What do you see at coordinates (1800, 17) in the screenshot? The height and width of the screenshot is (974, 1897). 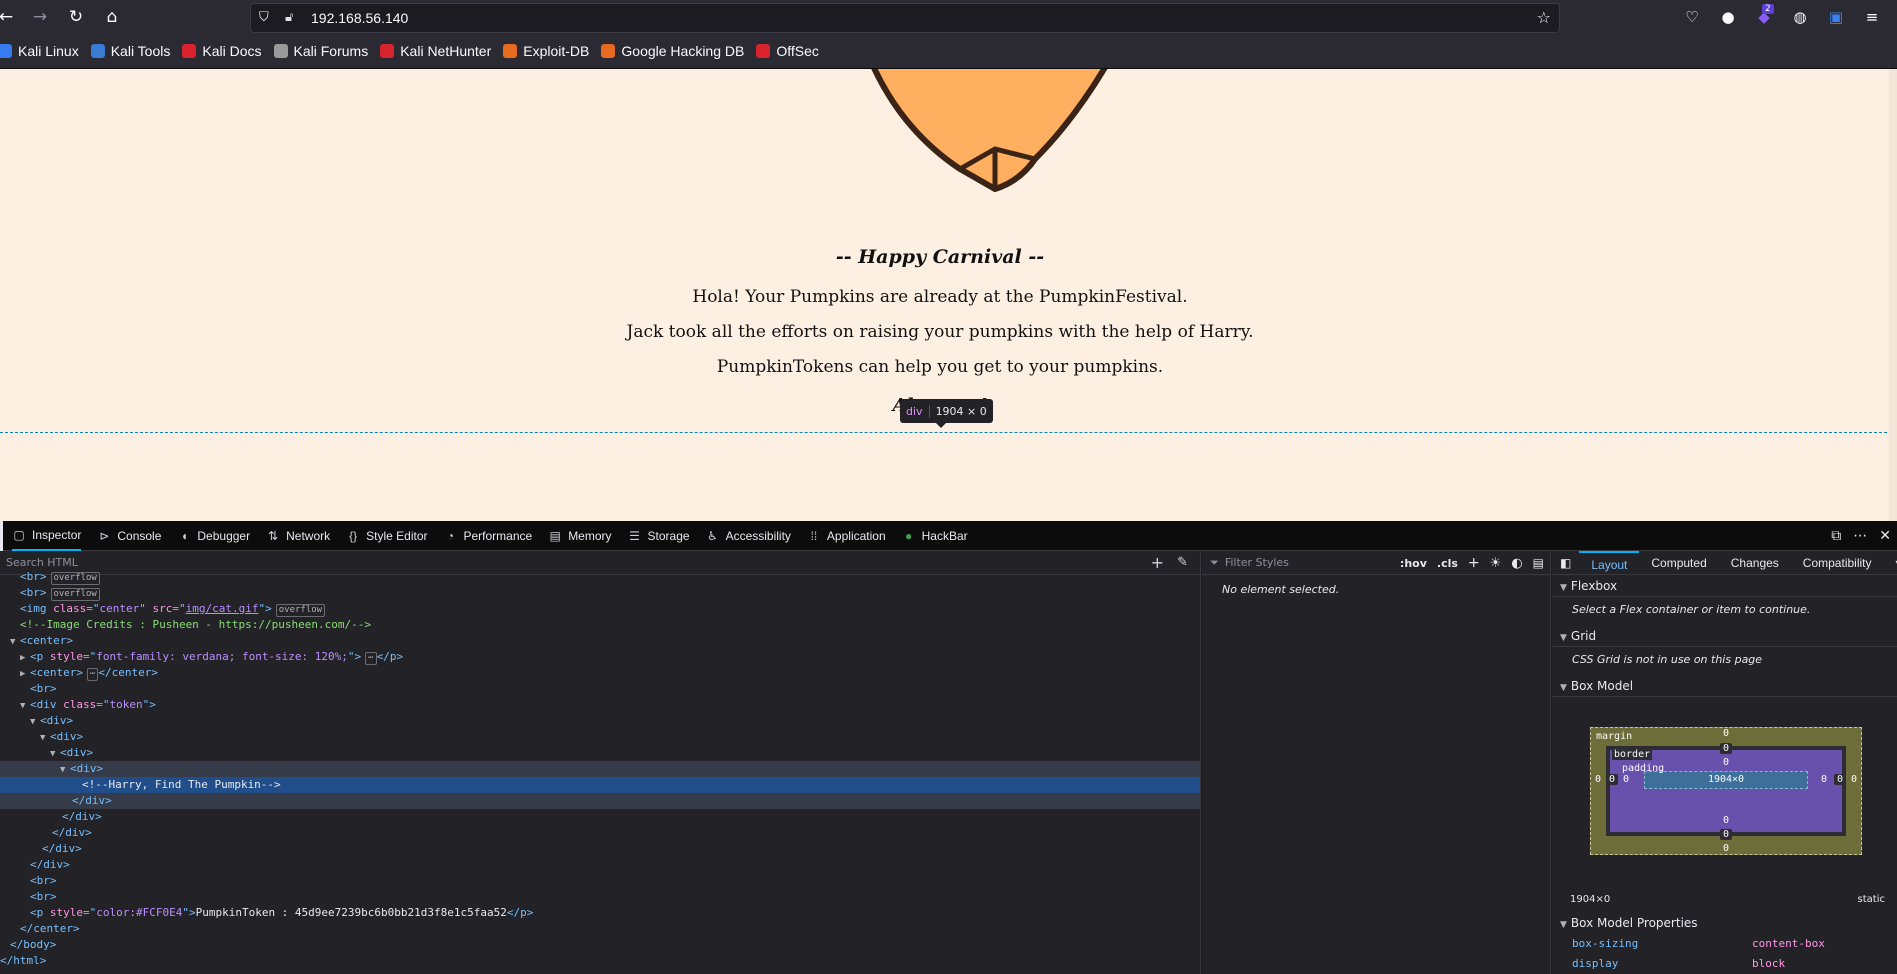 I see `extension-icon: ◍` at bounding box center [1800, 17].